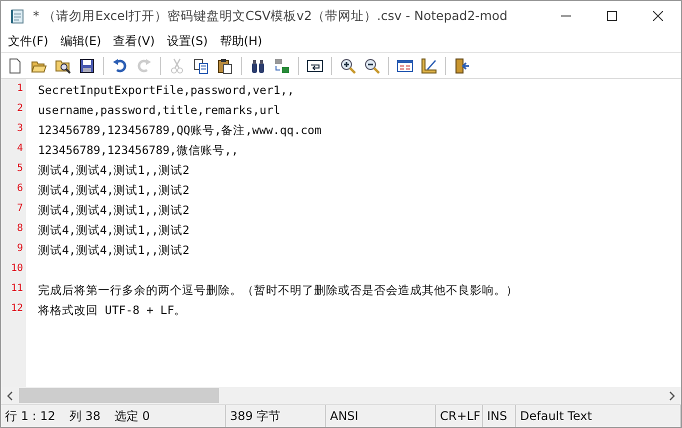 The image size is (682, 428). What do you see at coordinates (134, 41) in the screenshot?
I see `menu-item: 查看(V)` at bounding box center [134, 41].